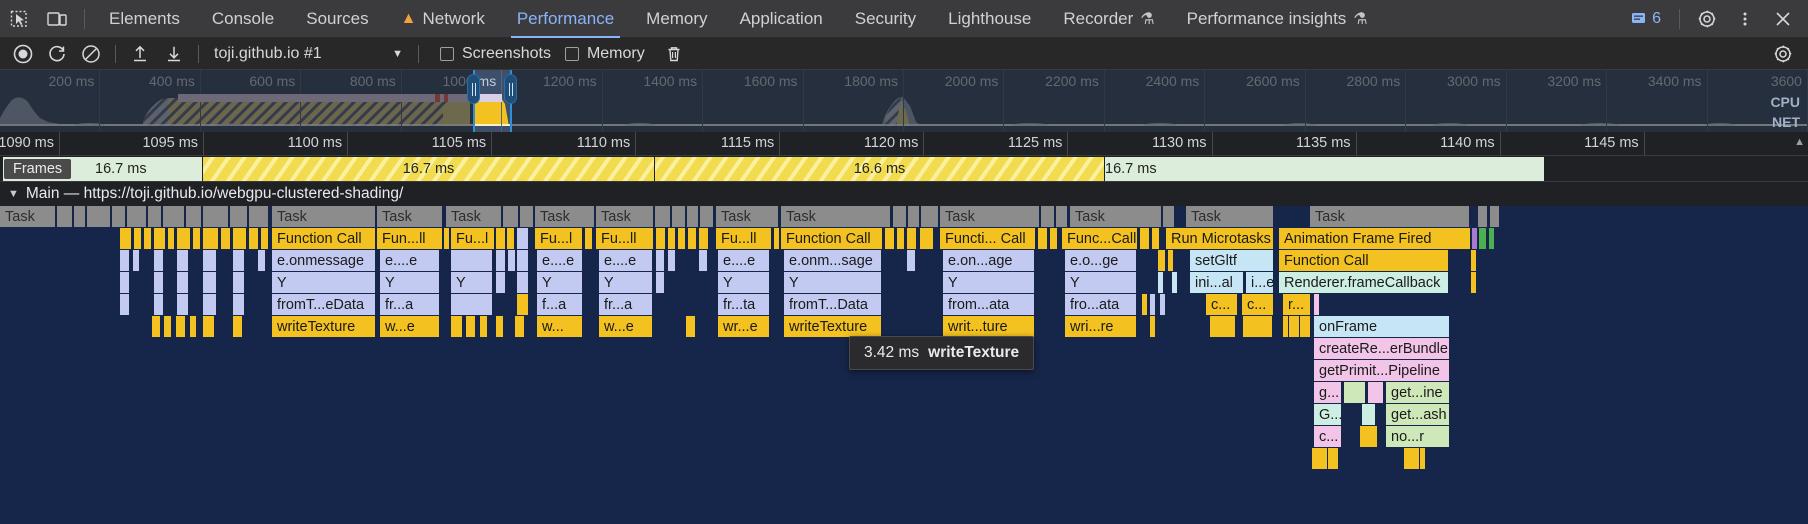 Image resolution: width=1808 pixels, height=524 pixels. Describe the element at coordinates (833, 260) in the screenshot. I see `flame-bar: e.onm...sage` at that location.